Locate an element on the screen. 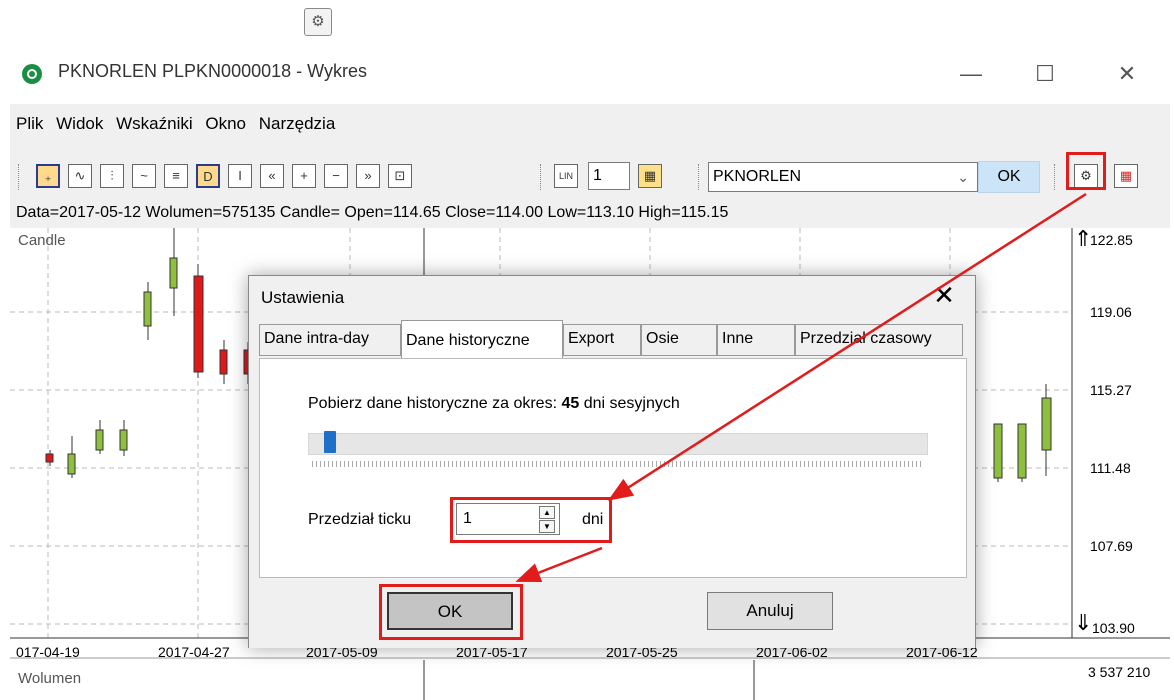  y-tick-label: 122.85 is located at coordinates (1111, 240).